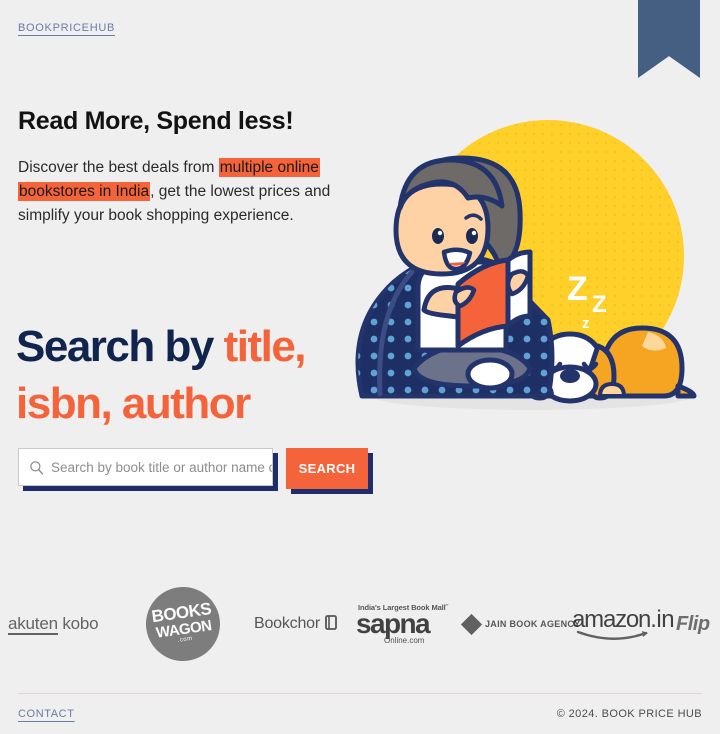 The height and width of the screenshot is (734, 720). I want to click on partner-logo-flipkart: Flip, so click(693, 624).